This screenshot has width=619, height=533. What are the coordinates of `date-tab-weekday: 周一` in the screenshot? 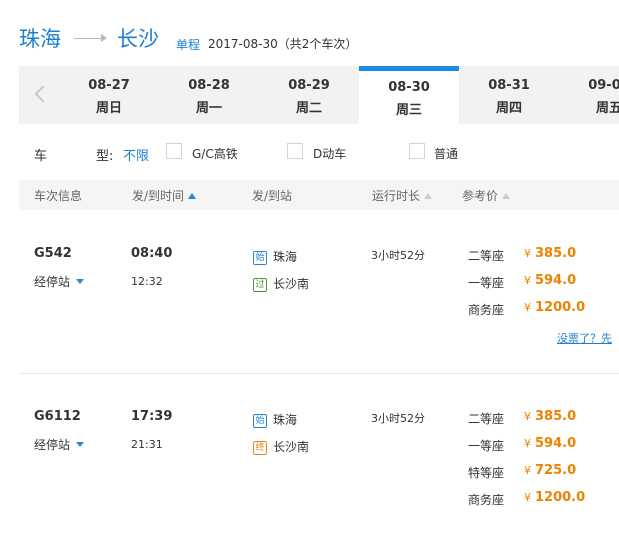 It's located at (208, 108).